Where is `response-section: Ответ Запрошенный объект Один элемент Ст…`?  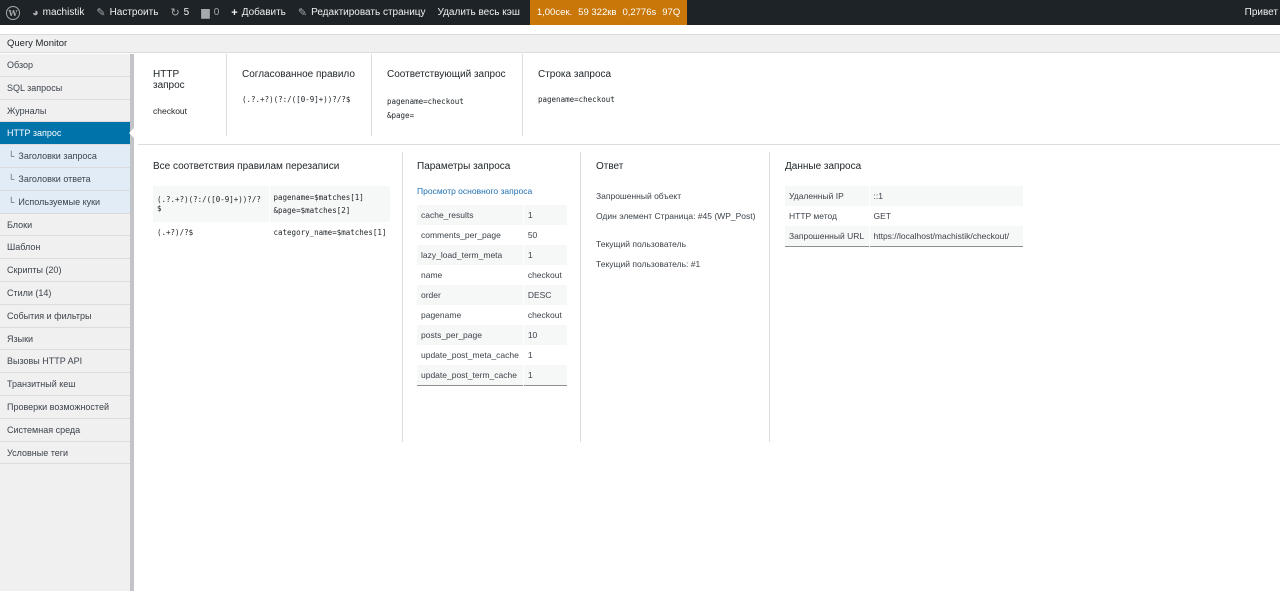 response-section: Ответ Запрошенный объект Один элемент Ст… is located at coordinates (675, 297).